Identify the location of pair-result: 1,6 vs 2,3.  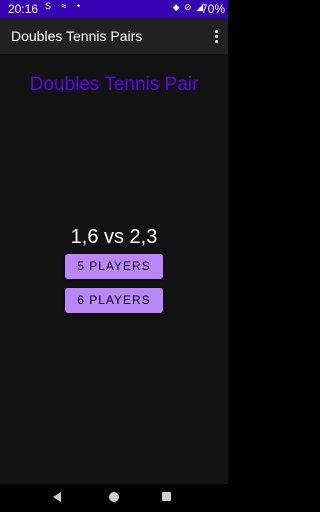
(114, 237).